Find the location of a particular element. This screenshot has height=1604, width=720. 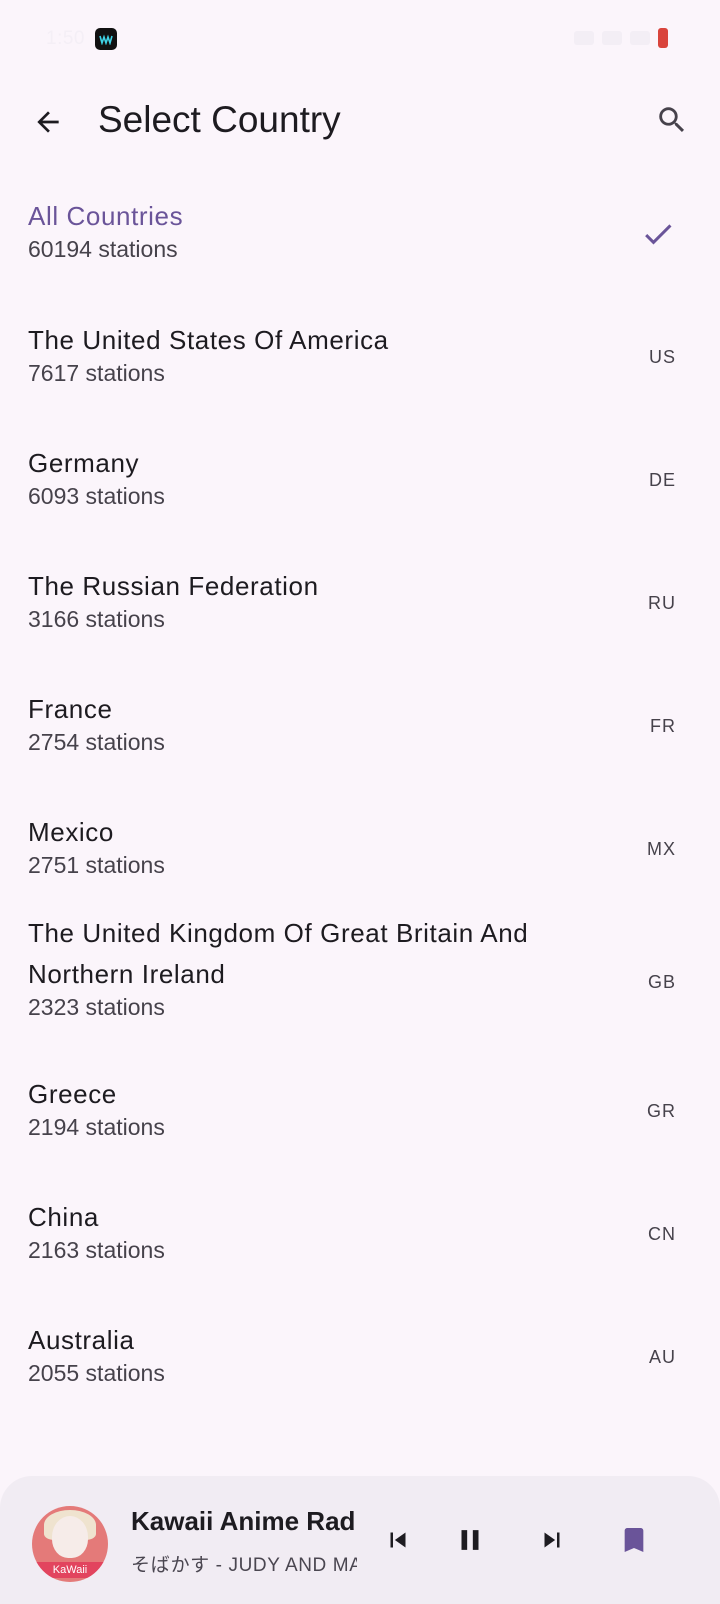

search-icon is located at coordinates (672, 120).